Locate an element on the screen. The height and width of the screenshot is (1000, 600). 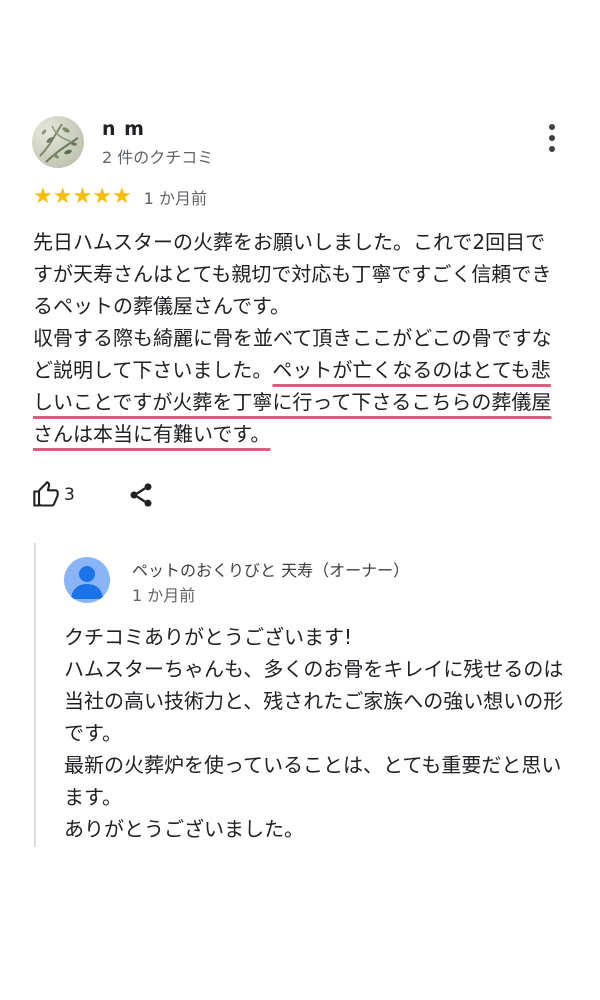
more-vert-icon is located at coordinates (552, 141).